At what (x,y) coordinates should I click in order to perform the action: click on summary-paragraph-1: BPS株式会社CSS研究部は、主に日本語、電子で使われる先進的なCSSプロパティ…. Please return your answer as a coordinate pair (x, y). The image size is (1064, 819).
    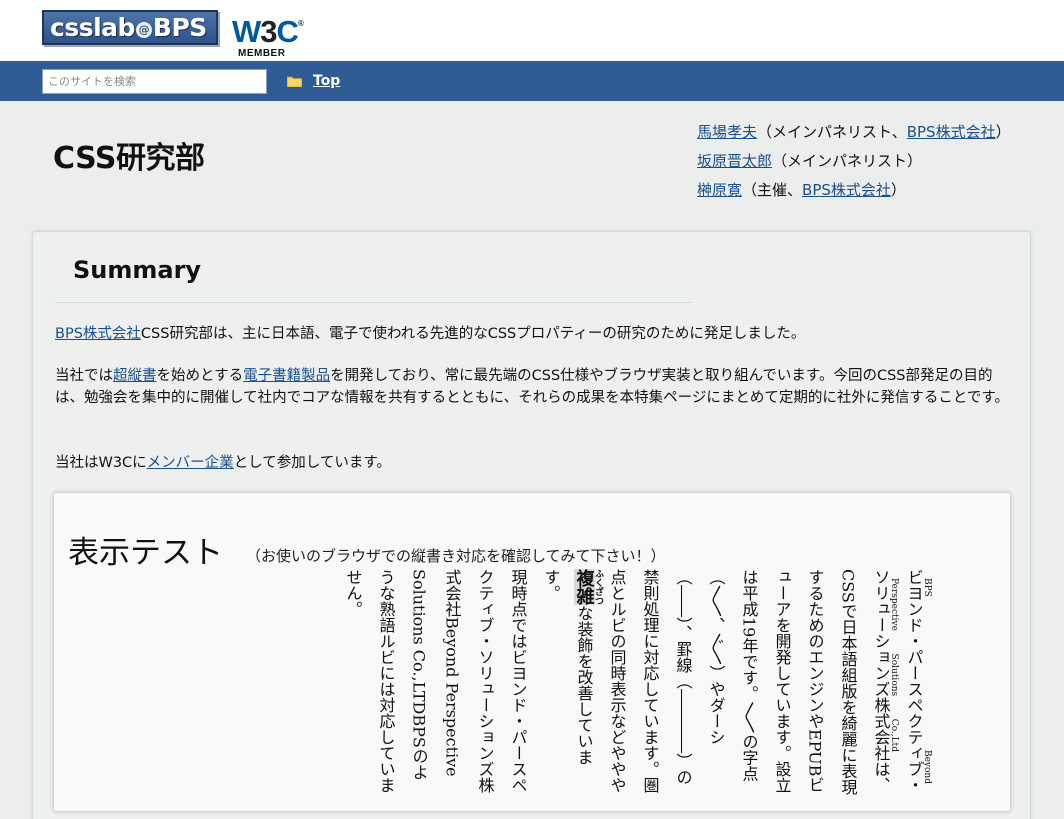
    Looking at the image, I should click on (430, 334).